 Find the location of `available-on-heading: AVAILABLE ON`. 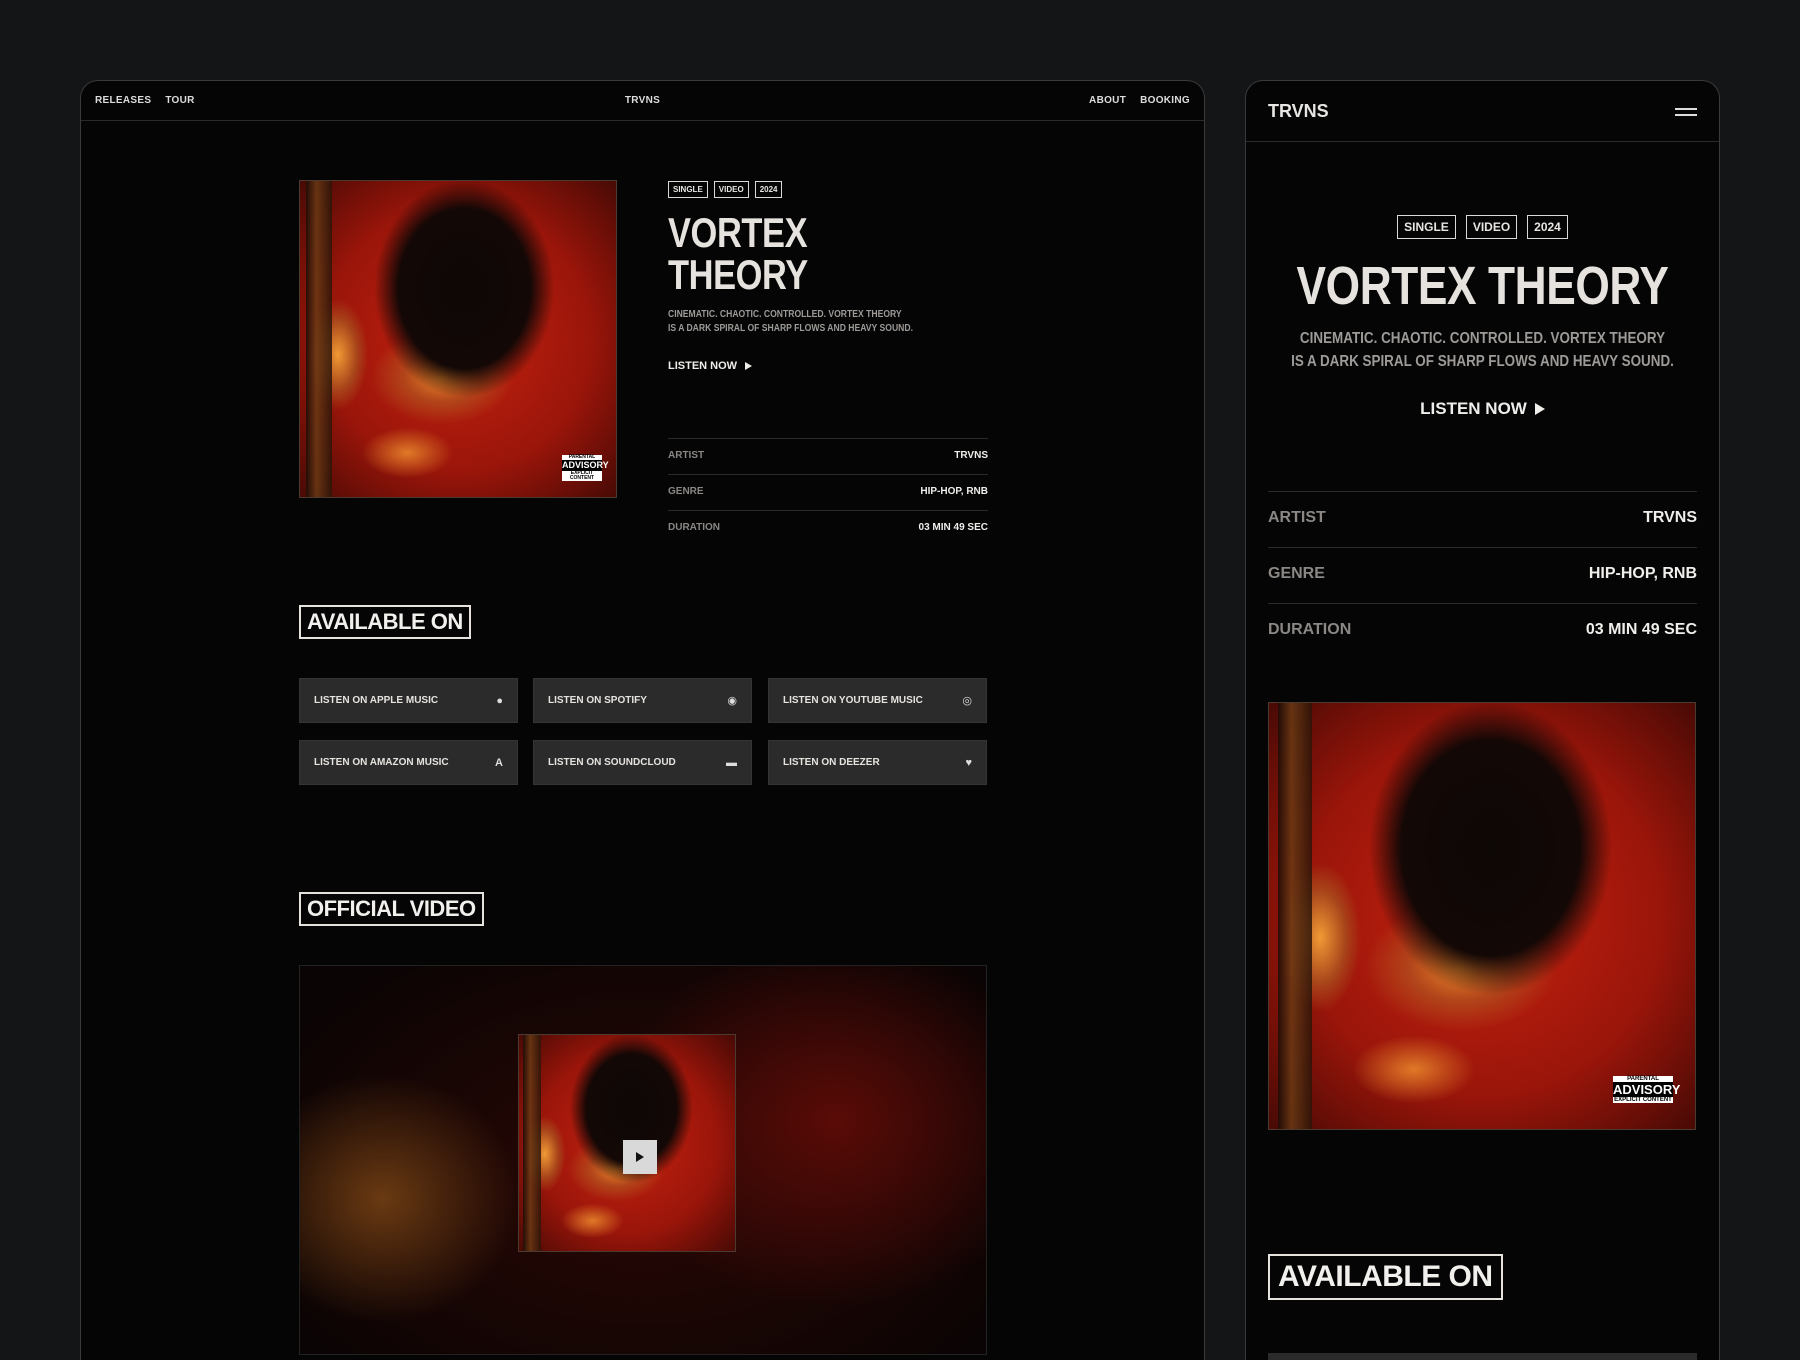

available-on-heading: AVAILABLE ON is located at coordinates (385, 622).